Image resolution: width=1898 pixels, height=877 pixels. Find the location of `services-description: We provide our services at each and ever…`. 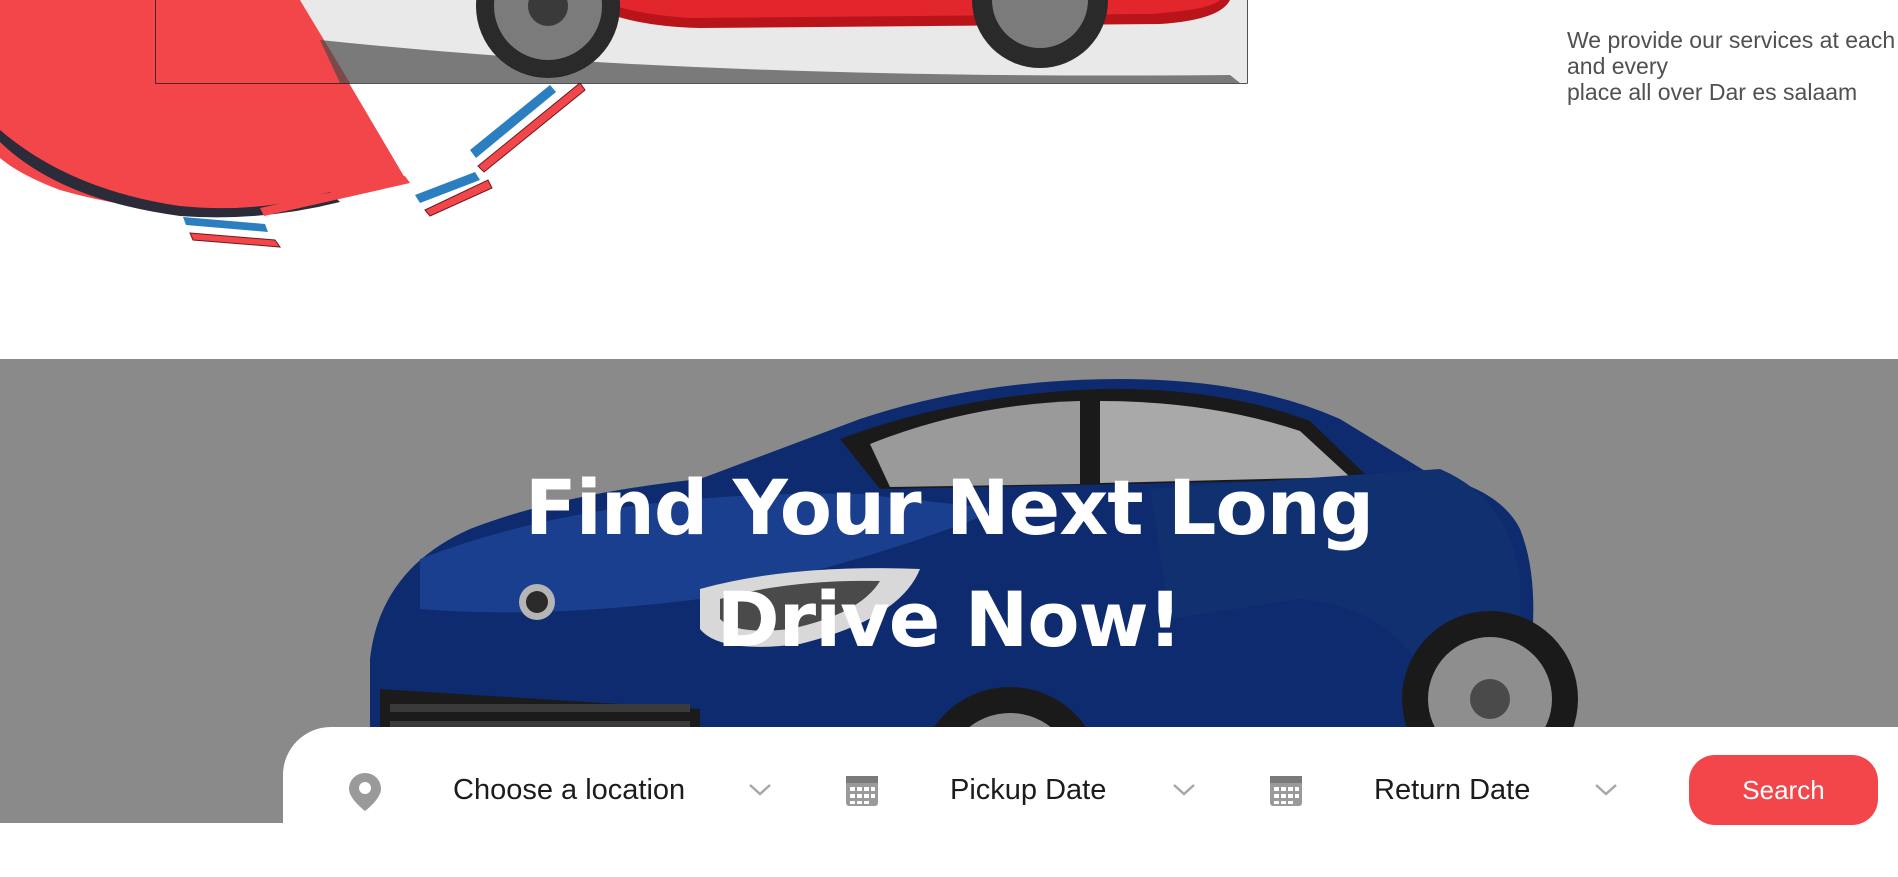

services-description: We provide our services at each and ever… is located at coordinates (1732, 66).